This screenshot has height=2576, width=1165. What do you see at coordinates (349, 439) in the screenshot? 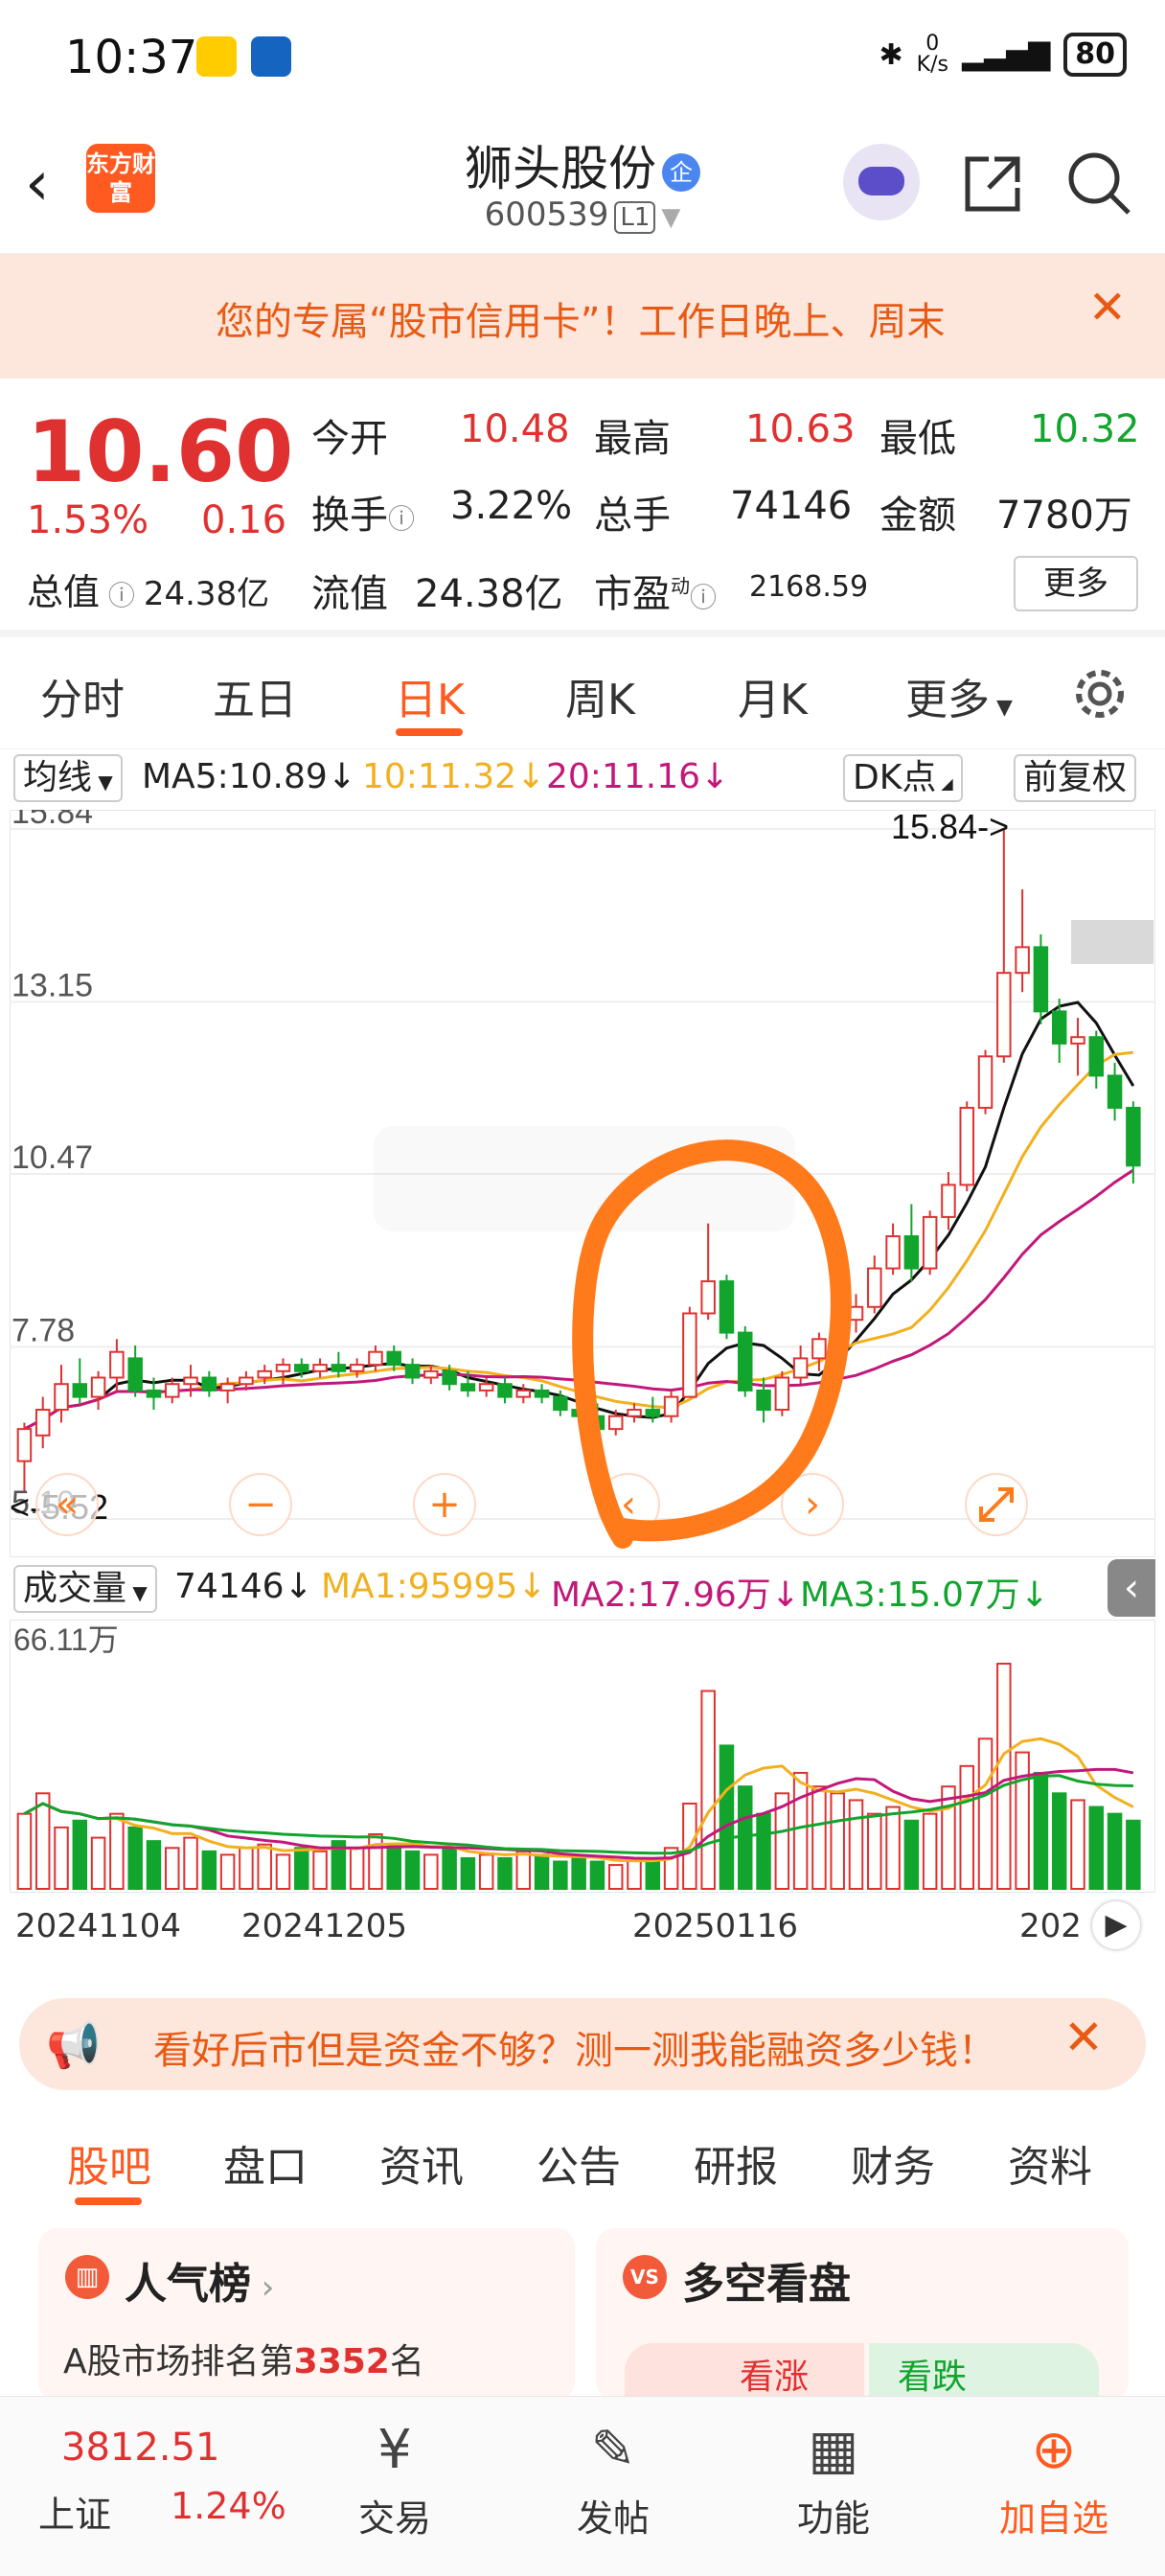
I see `open-label: 今开` at bounding box center [349, 439].